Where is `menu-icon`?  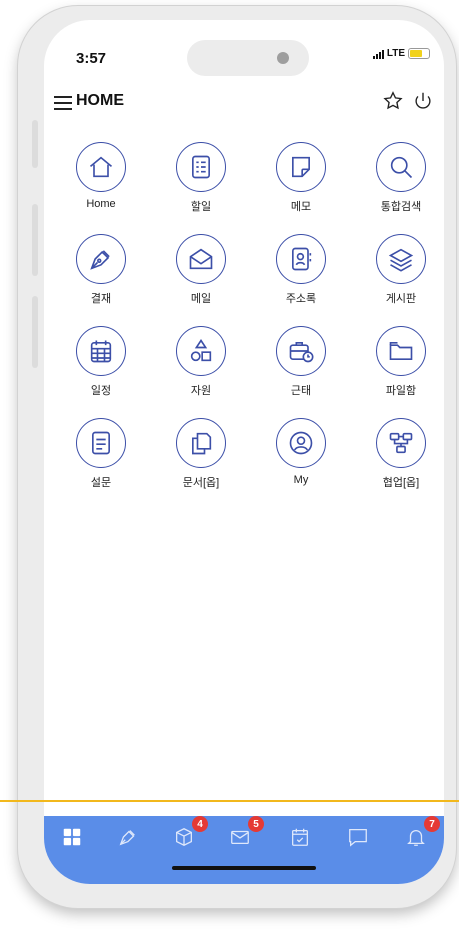
menu-icon is located at coordinates (63, 104).